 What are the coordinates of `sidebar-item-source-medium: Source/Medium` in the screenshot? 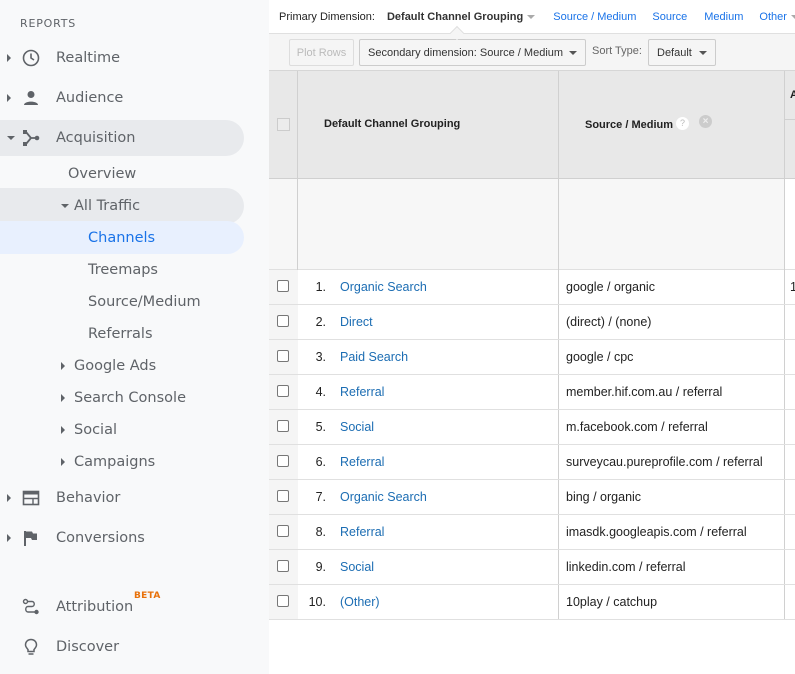 It's located at (122, 302).